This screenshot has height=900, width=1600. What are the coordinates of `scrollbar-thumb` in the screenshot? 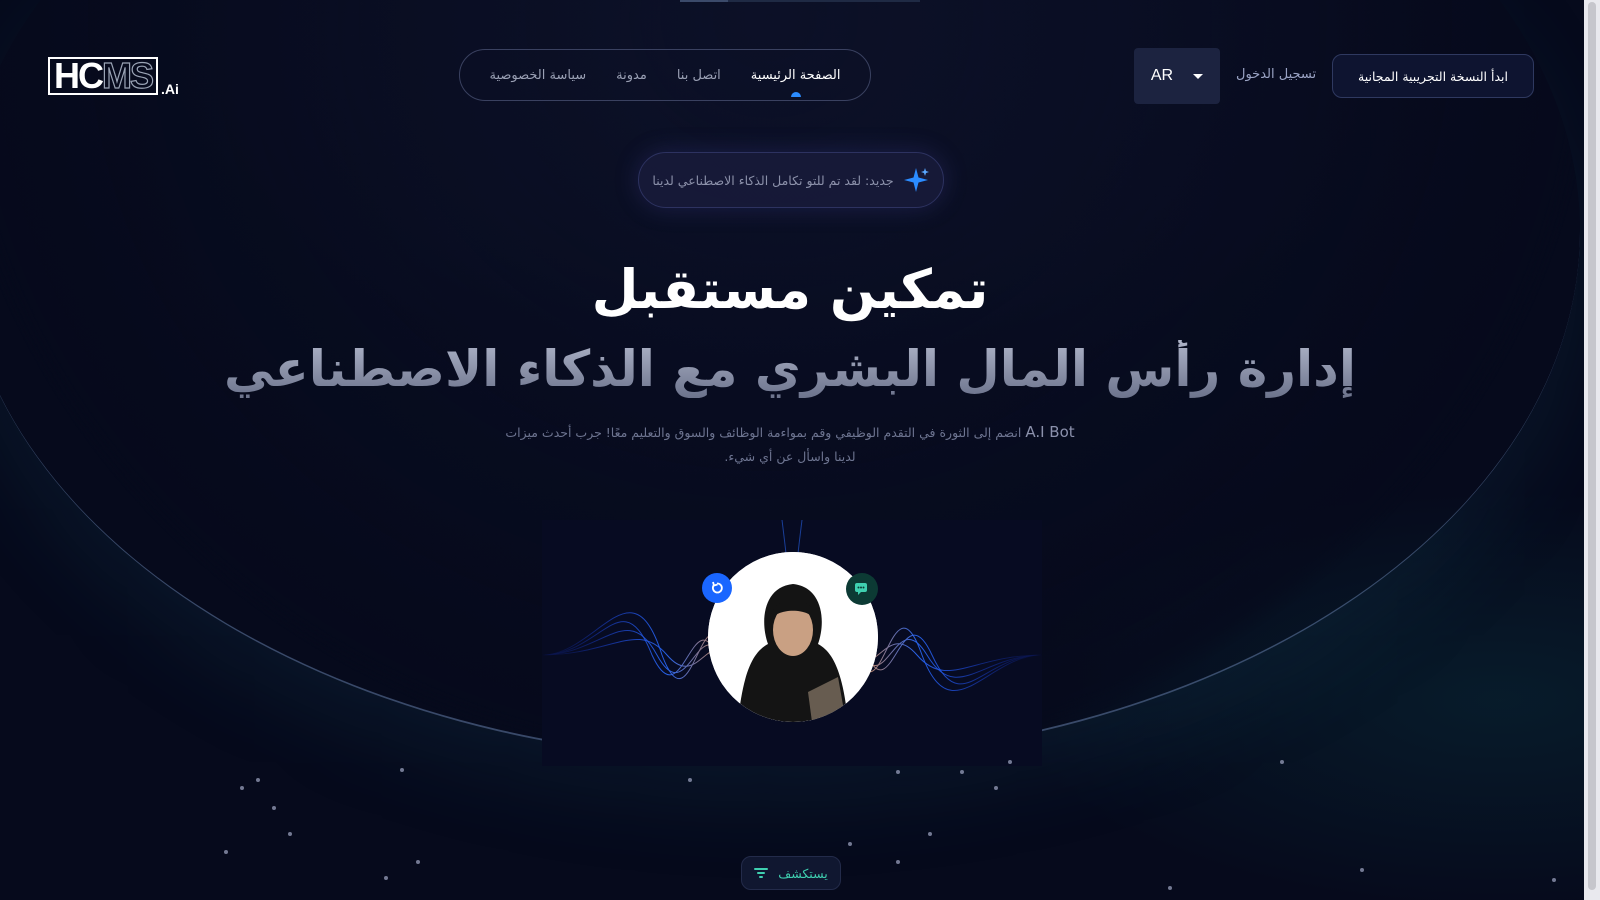 It's located at (1592, 446).